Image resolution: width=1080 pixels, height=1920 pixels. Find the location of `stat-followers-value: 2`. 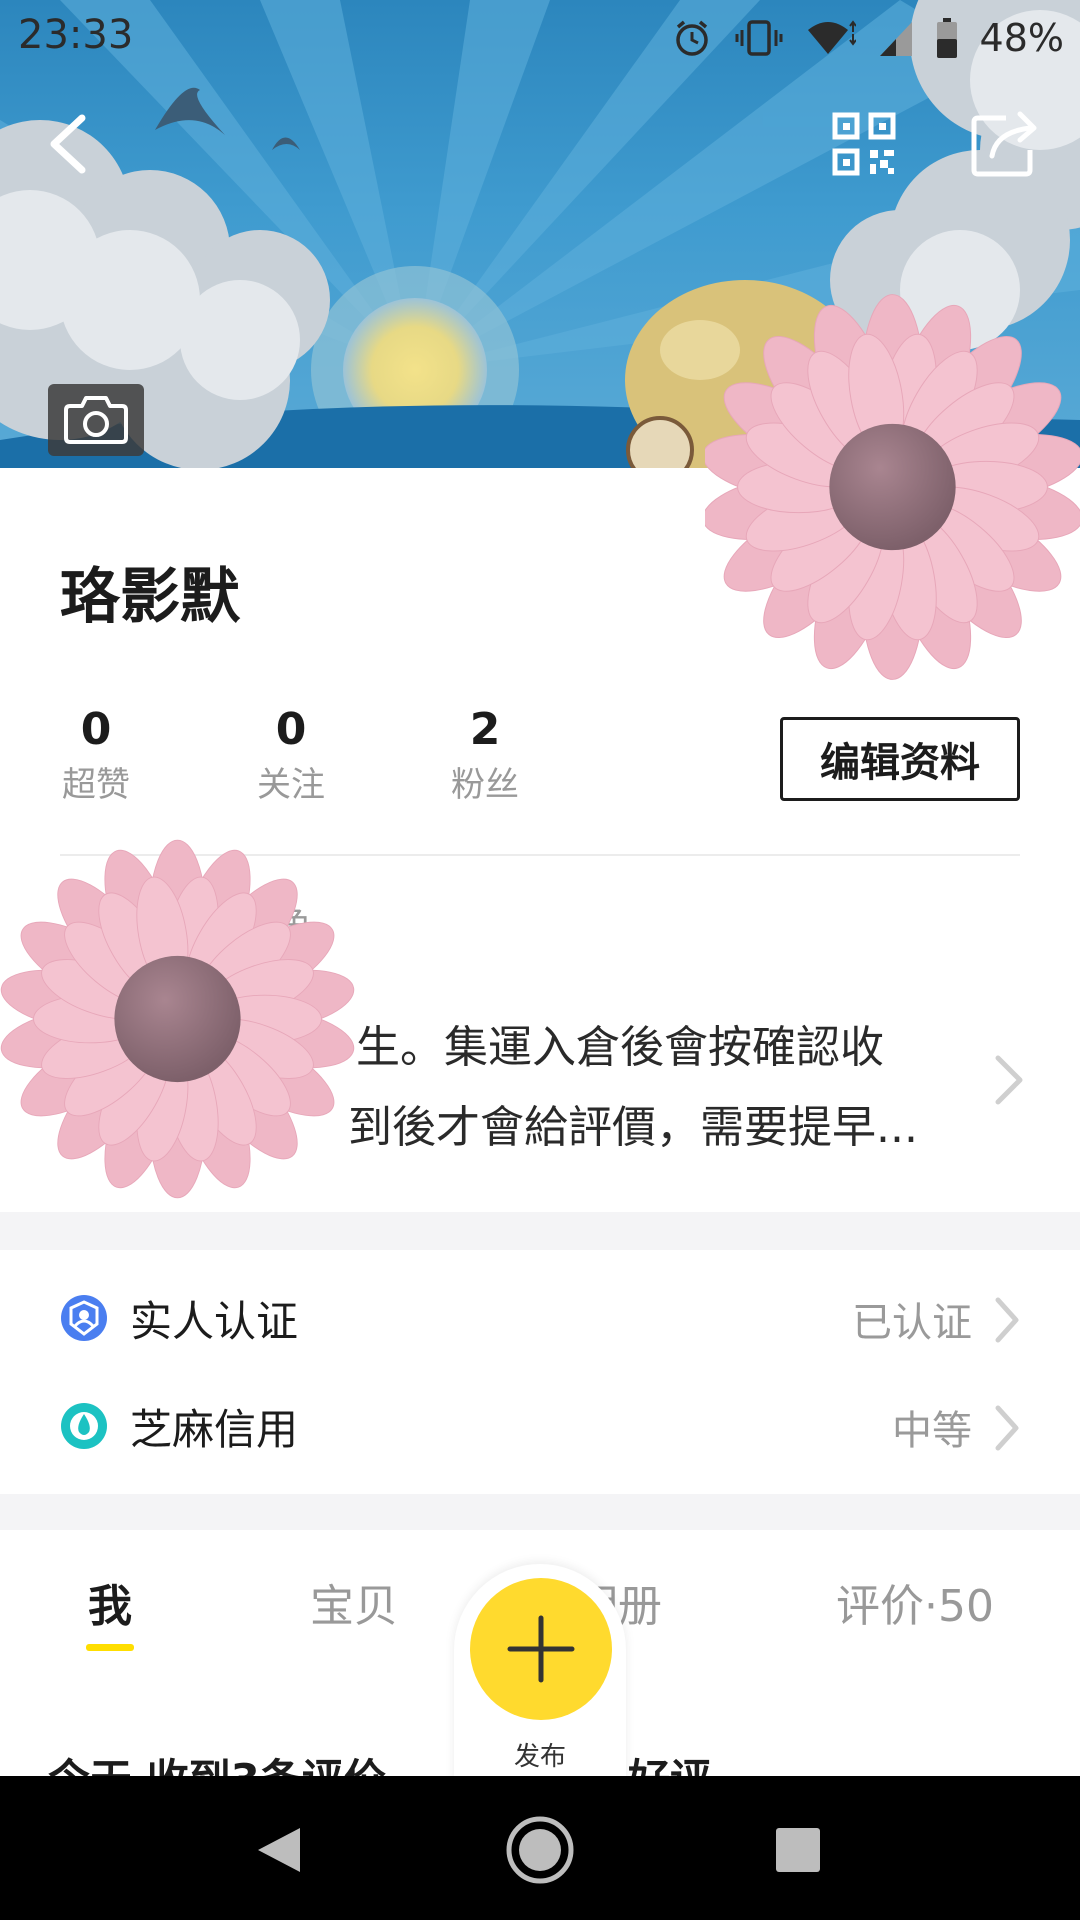

stat-followers-value: 2 is located at coordinates (485, 729).